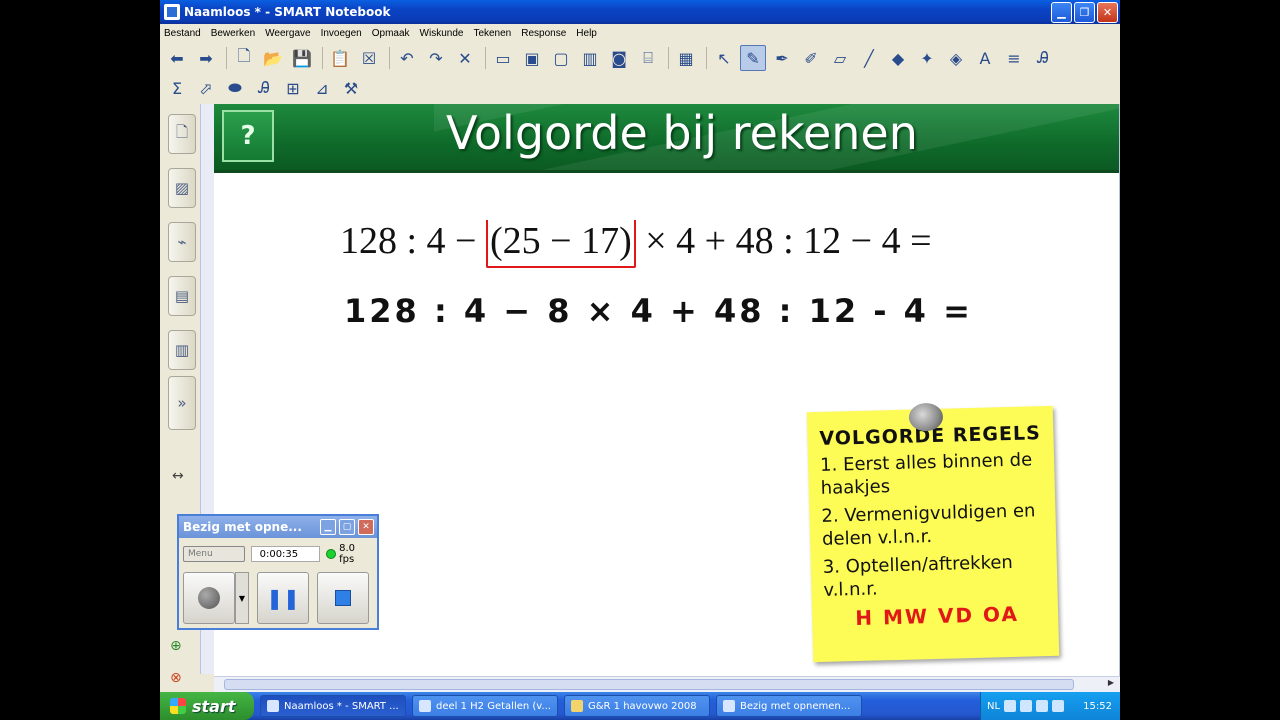 This screenshot has width=1280, height=720. I want to click on magic-pen-icon: ✦, so click(927, 58).